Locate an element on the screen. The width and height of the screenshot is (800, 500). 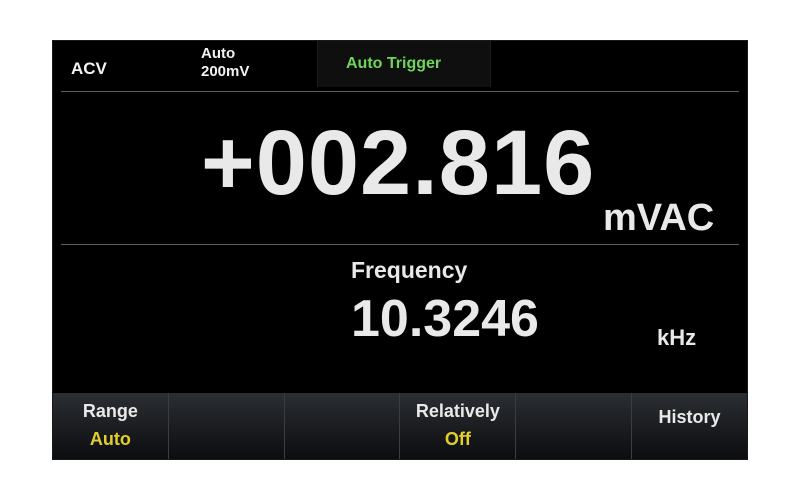
range-indicator: Auto 200mV is located at coordinates (225, 63).